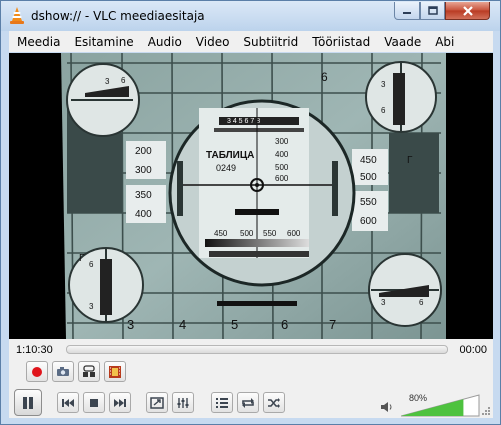 Image resolution: width=501 pixels, height=425 pixels. Describe the element at coordinates (82, 258) in the screenshot. I see `svg-text: Г` at that location.